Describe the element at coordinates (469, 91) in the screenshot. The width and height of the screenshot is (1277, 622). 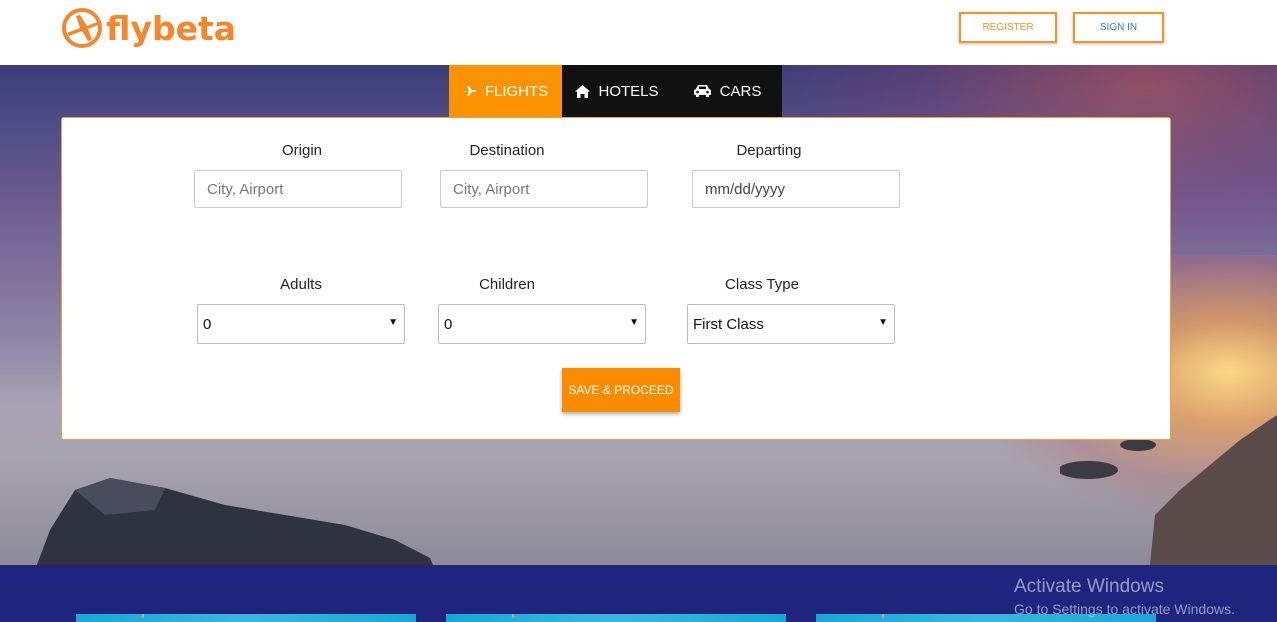
I see `plane-icon` at that location.